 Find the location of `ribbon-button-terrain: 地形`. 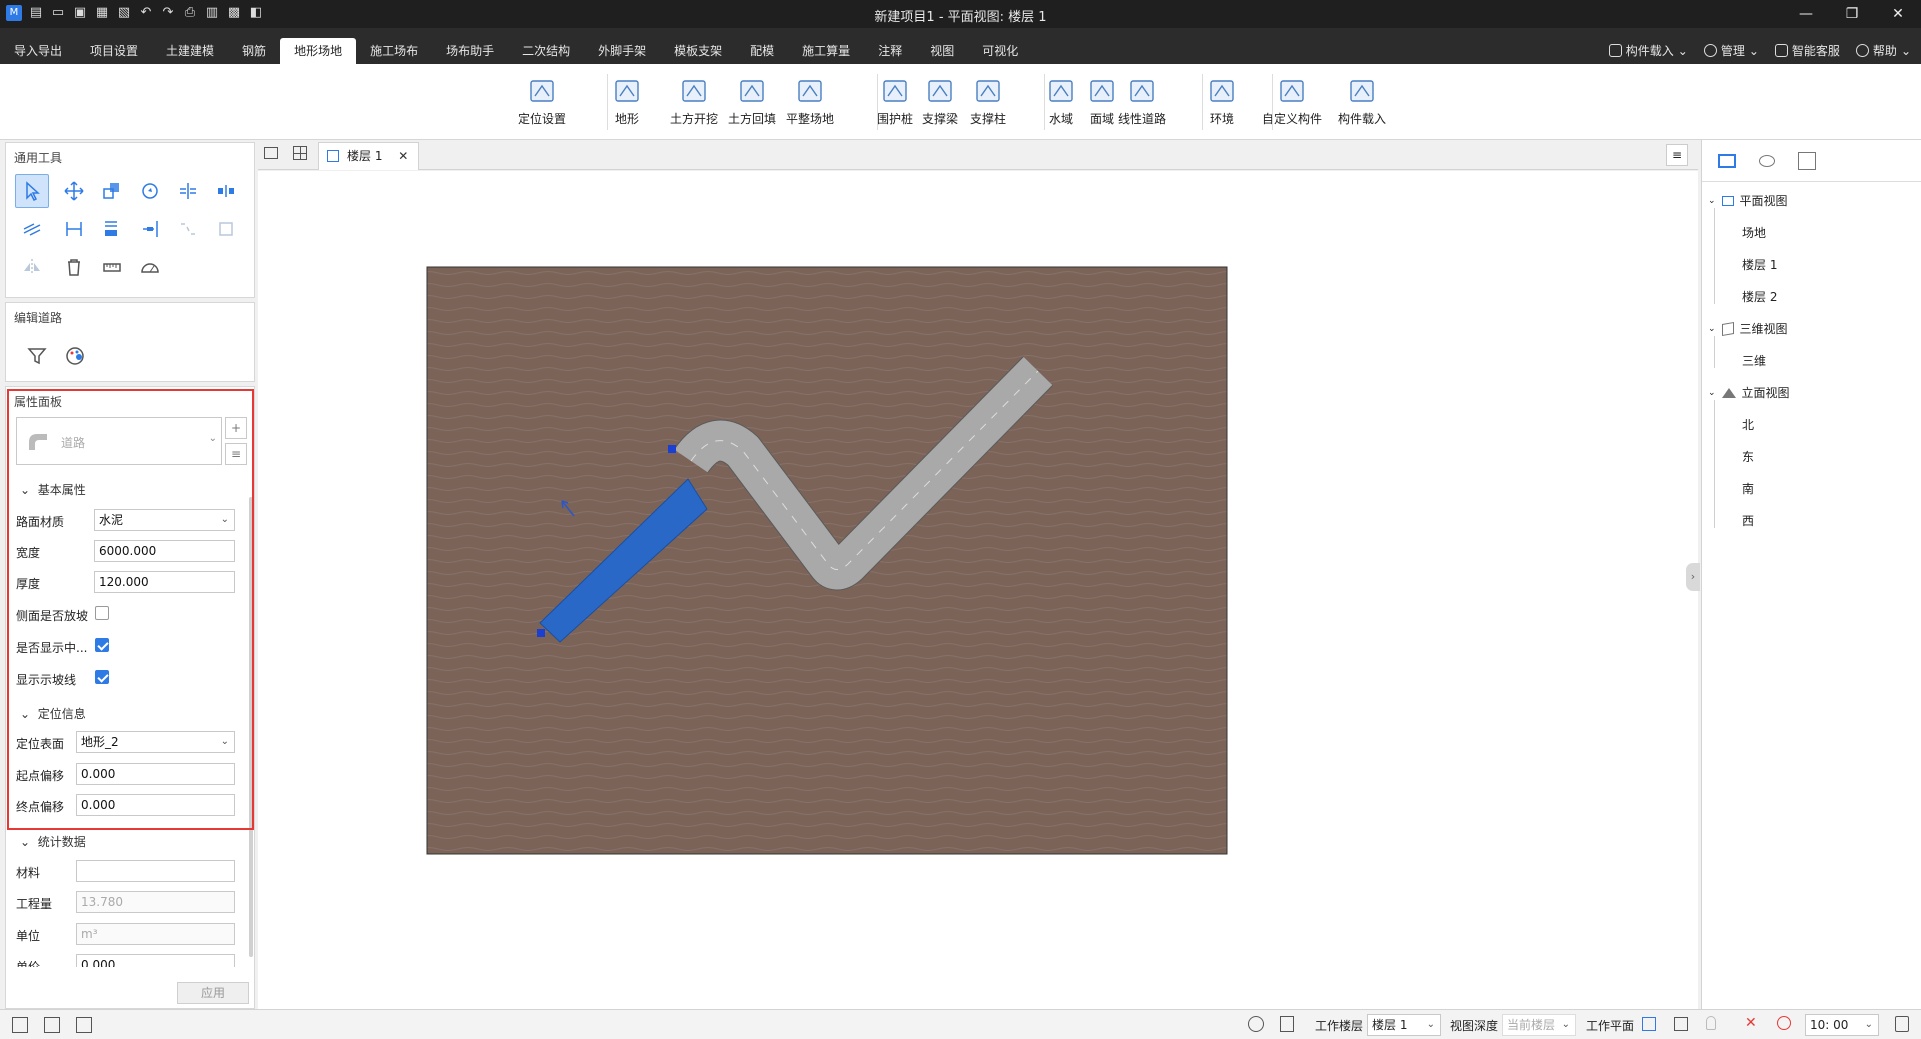

ribbon-button-terrain: 地形 is located at coordinates (627, 101).